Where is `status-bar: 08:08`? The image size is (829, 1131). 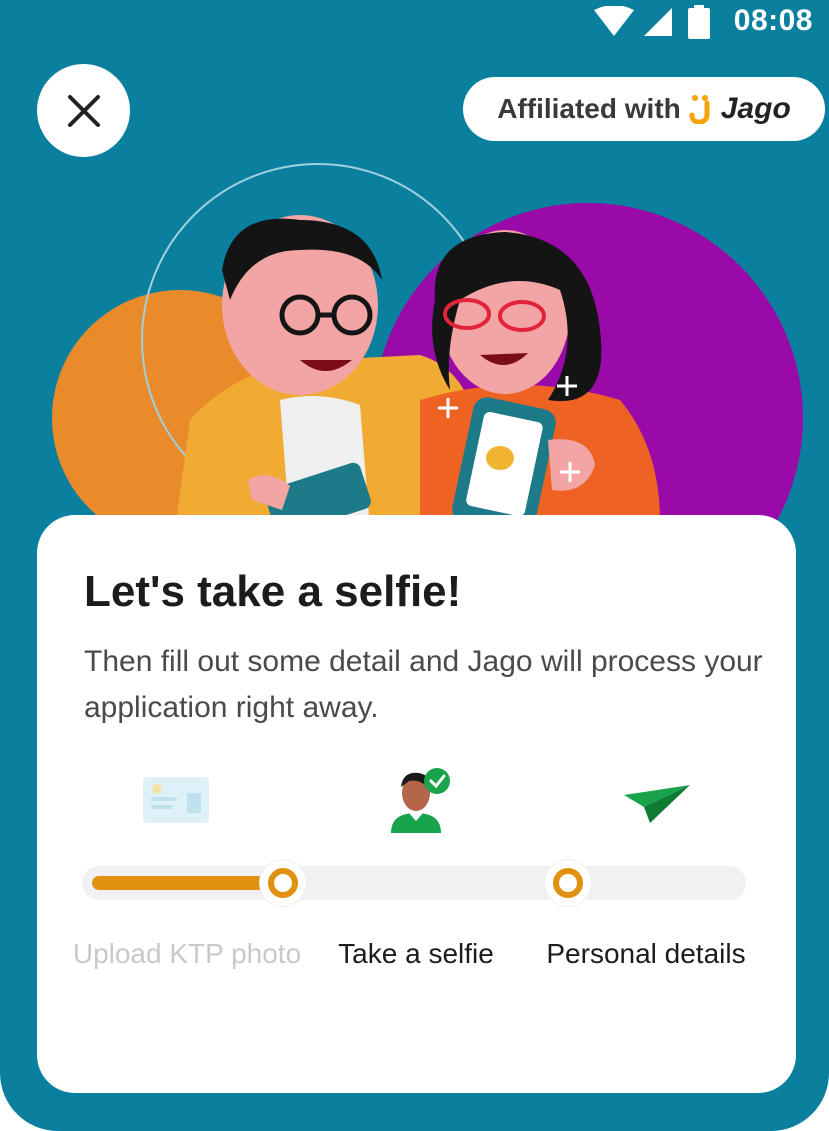 status-bar: 08:08 is located at coordinates (414, 22).